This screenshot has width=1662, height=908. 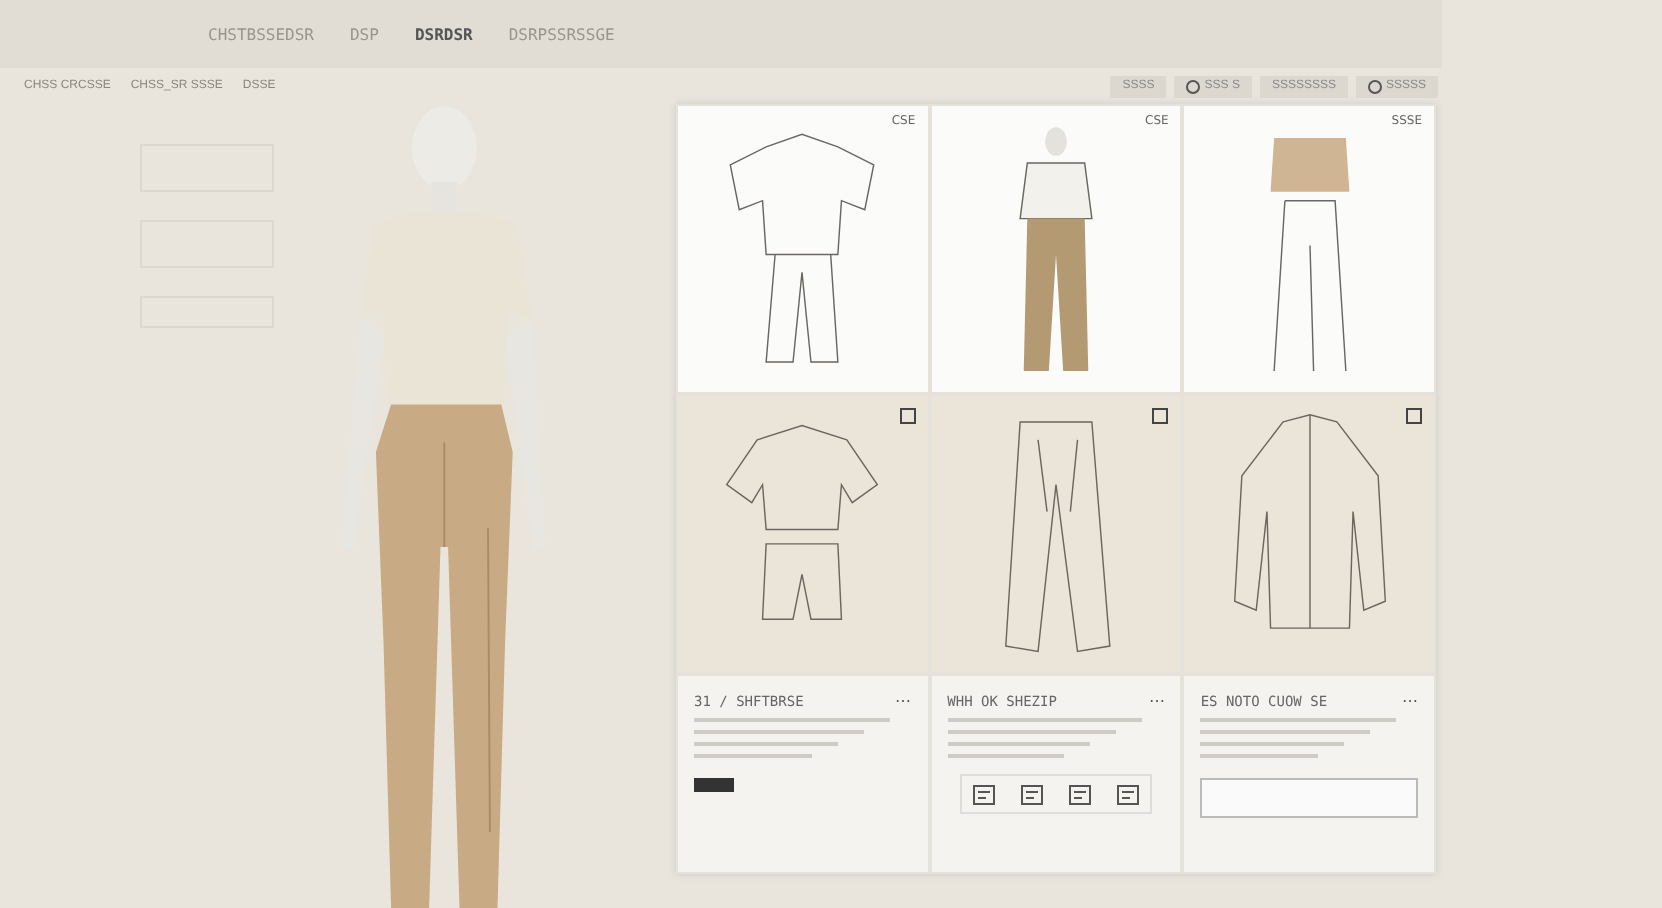 I want to click on tab: CHSTBSSEDSR, so click(x=261, y=34).